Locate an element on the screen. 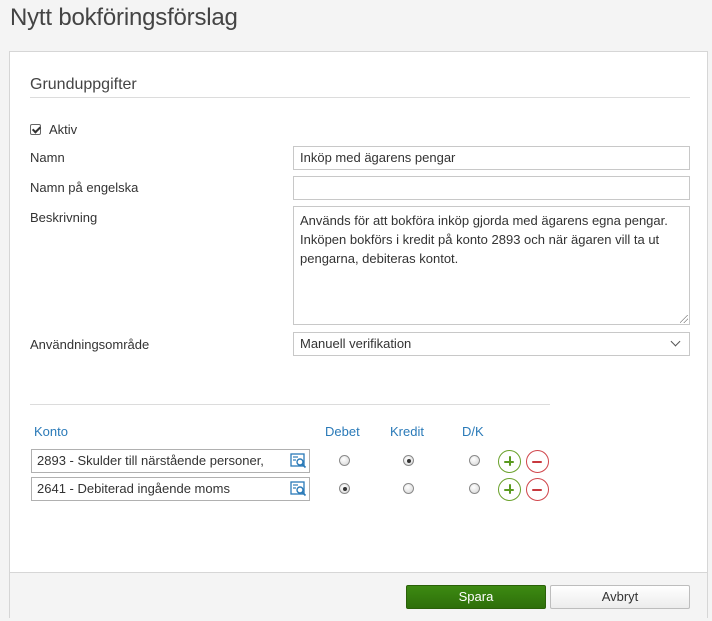 Image resolution: width=712 pixels, height=621 pixels. konto-value-row-2: 2641 - Debiterad ingående moms is located at coordinates (133, 488).